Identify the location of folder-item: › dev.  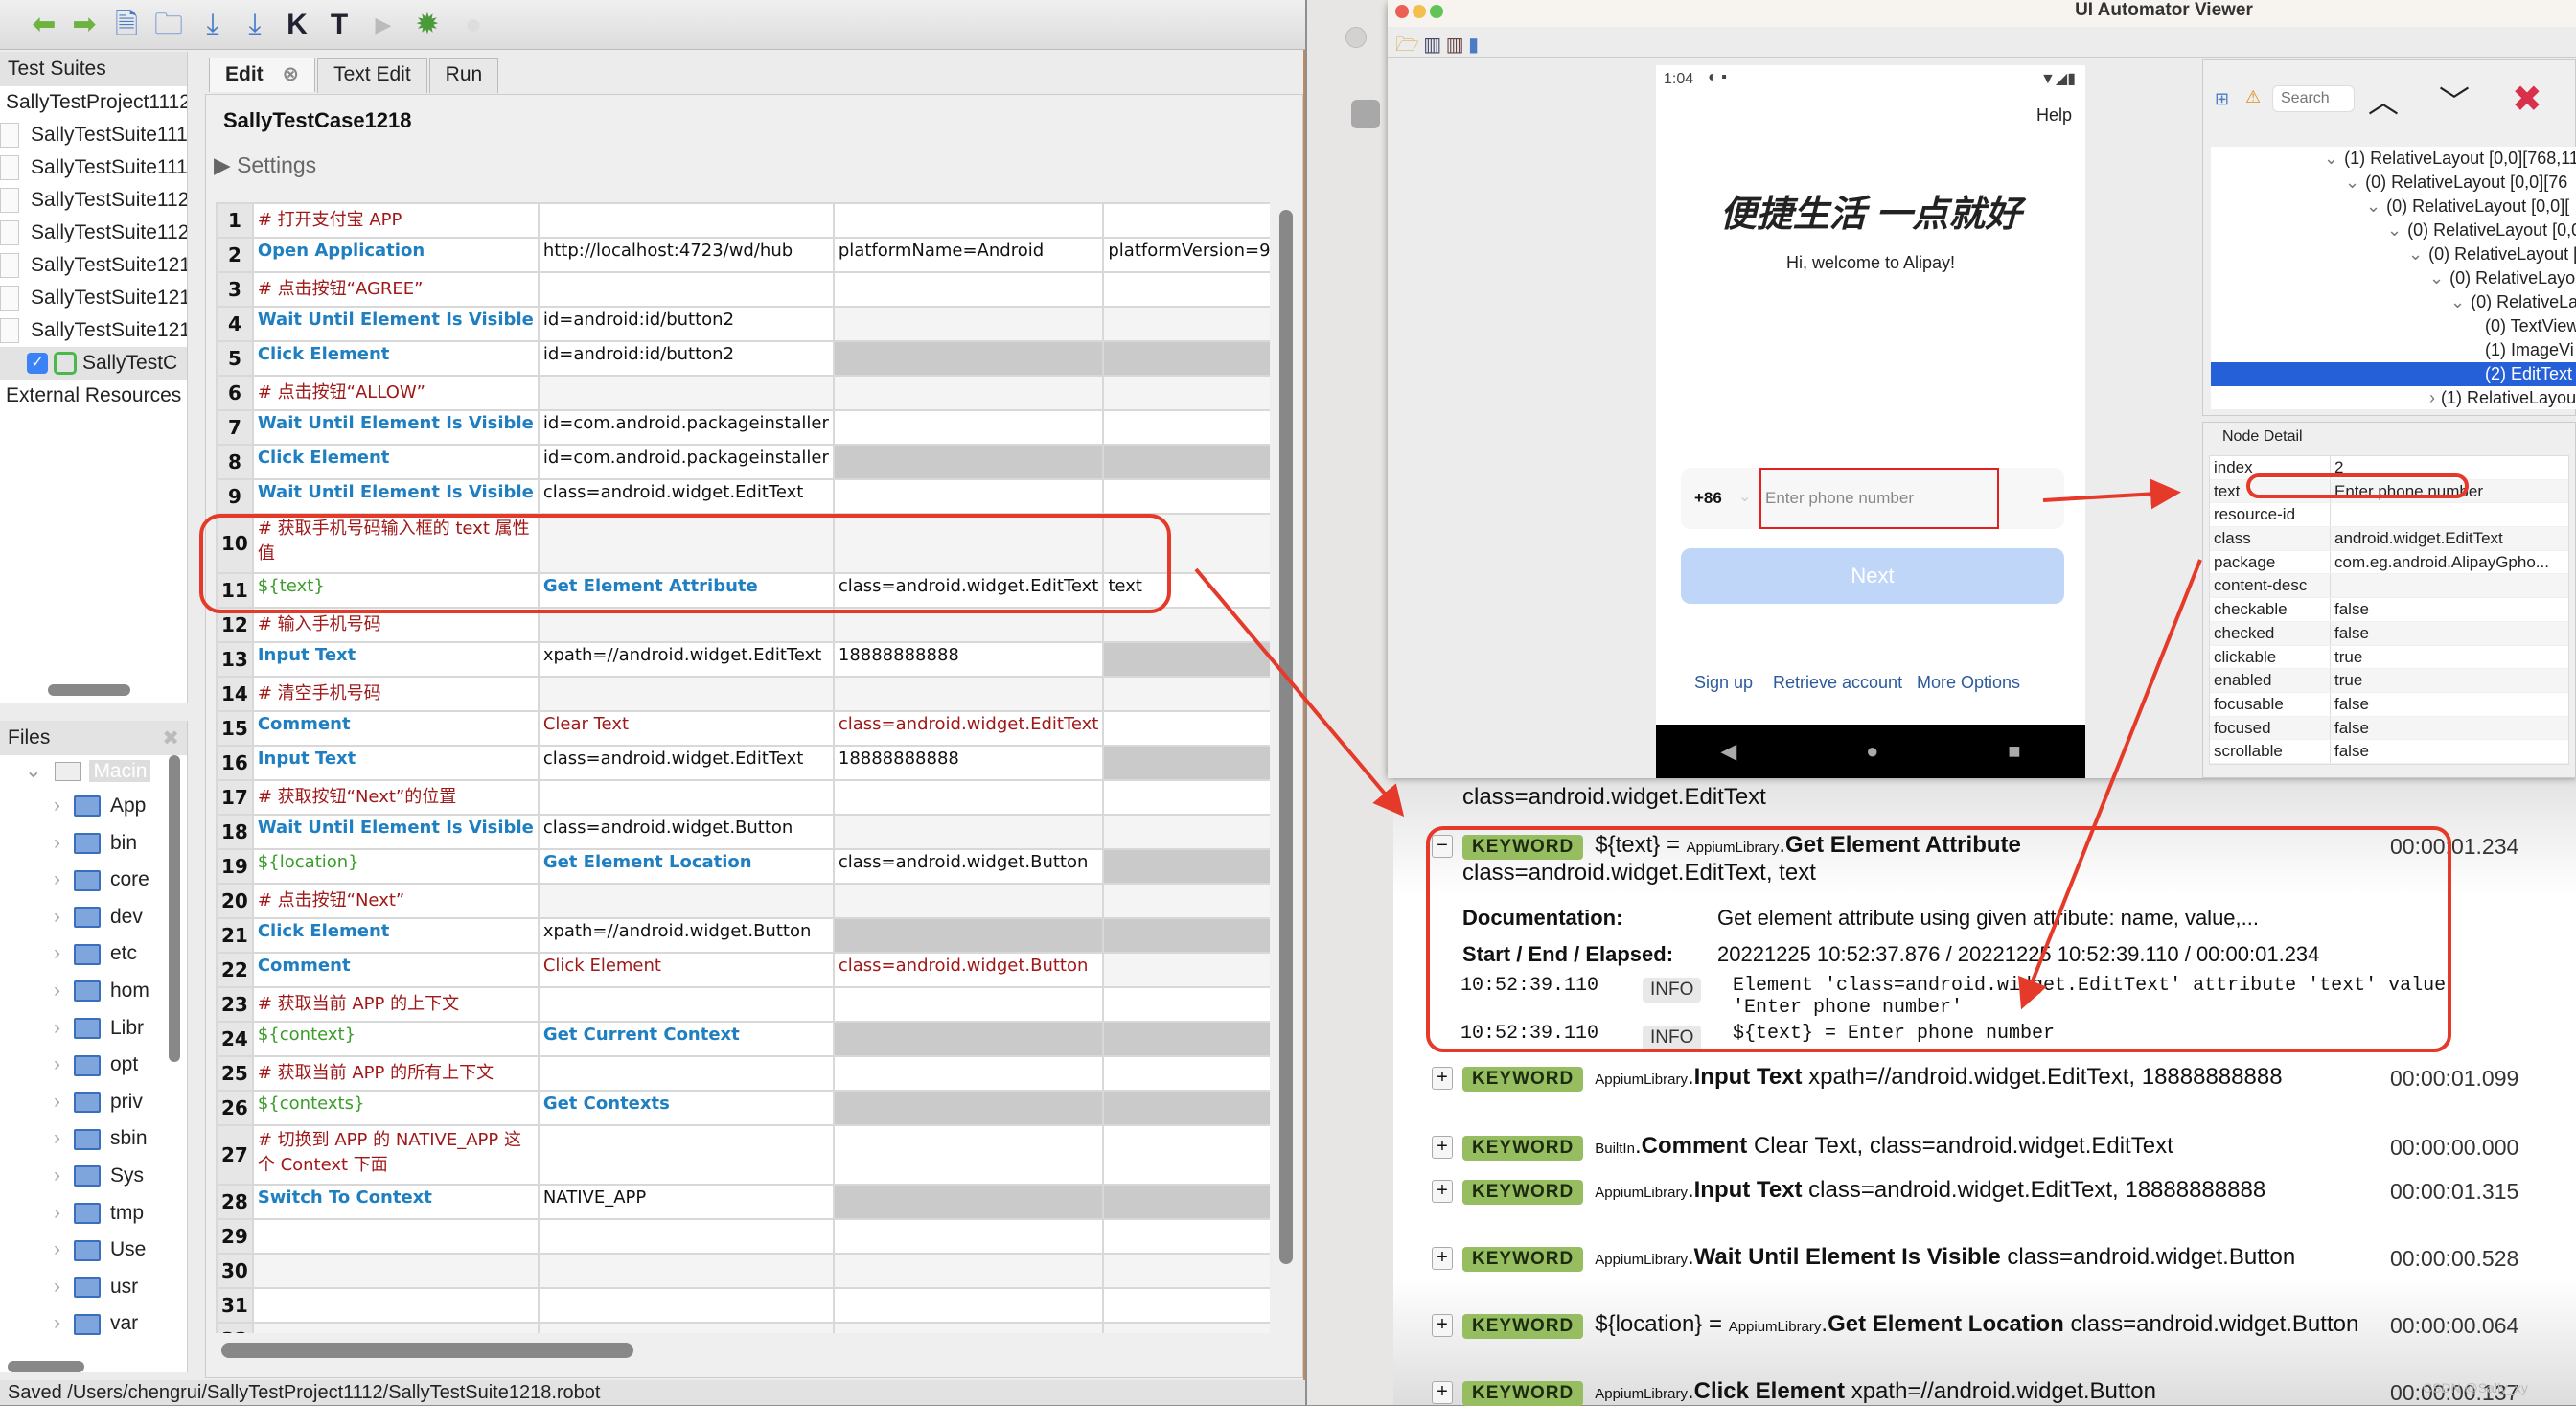
(93, 917).